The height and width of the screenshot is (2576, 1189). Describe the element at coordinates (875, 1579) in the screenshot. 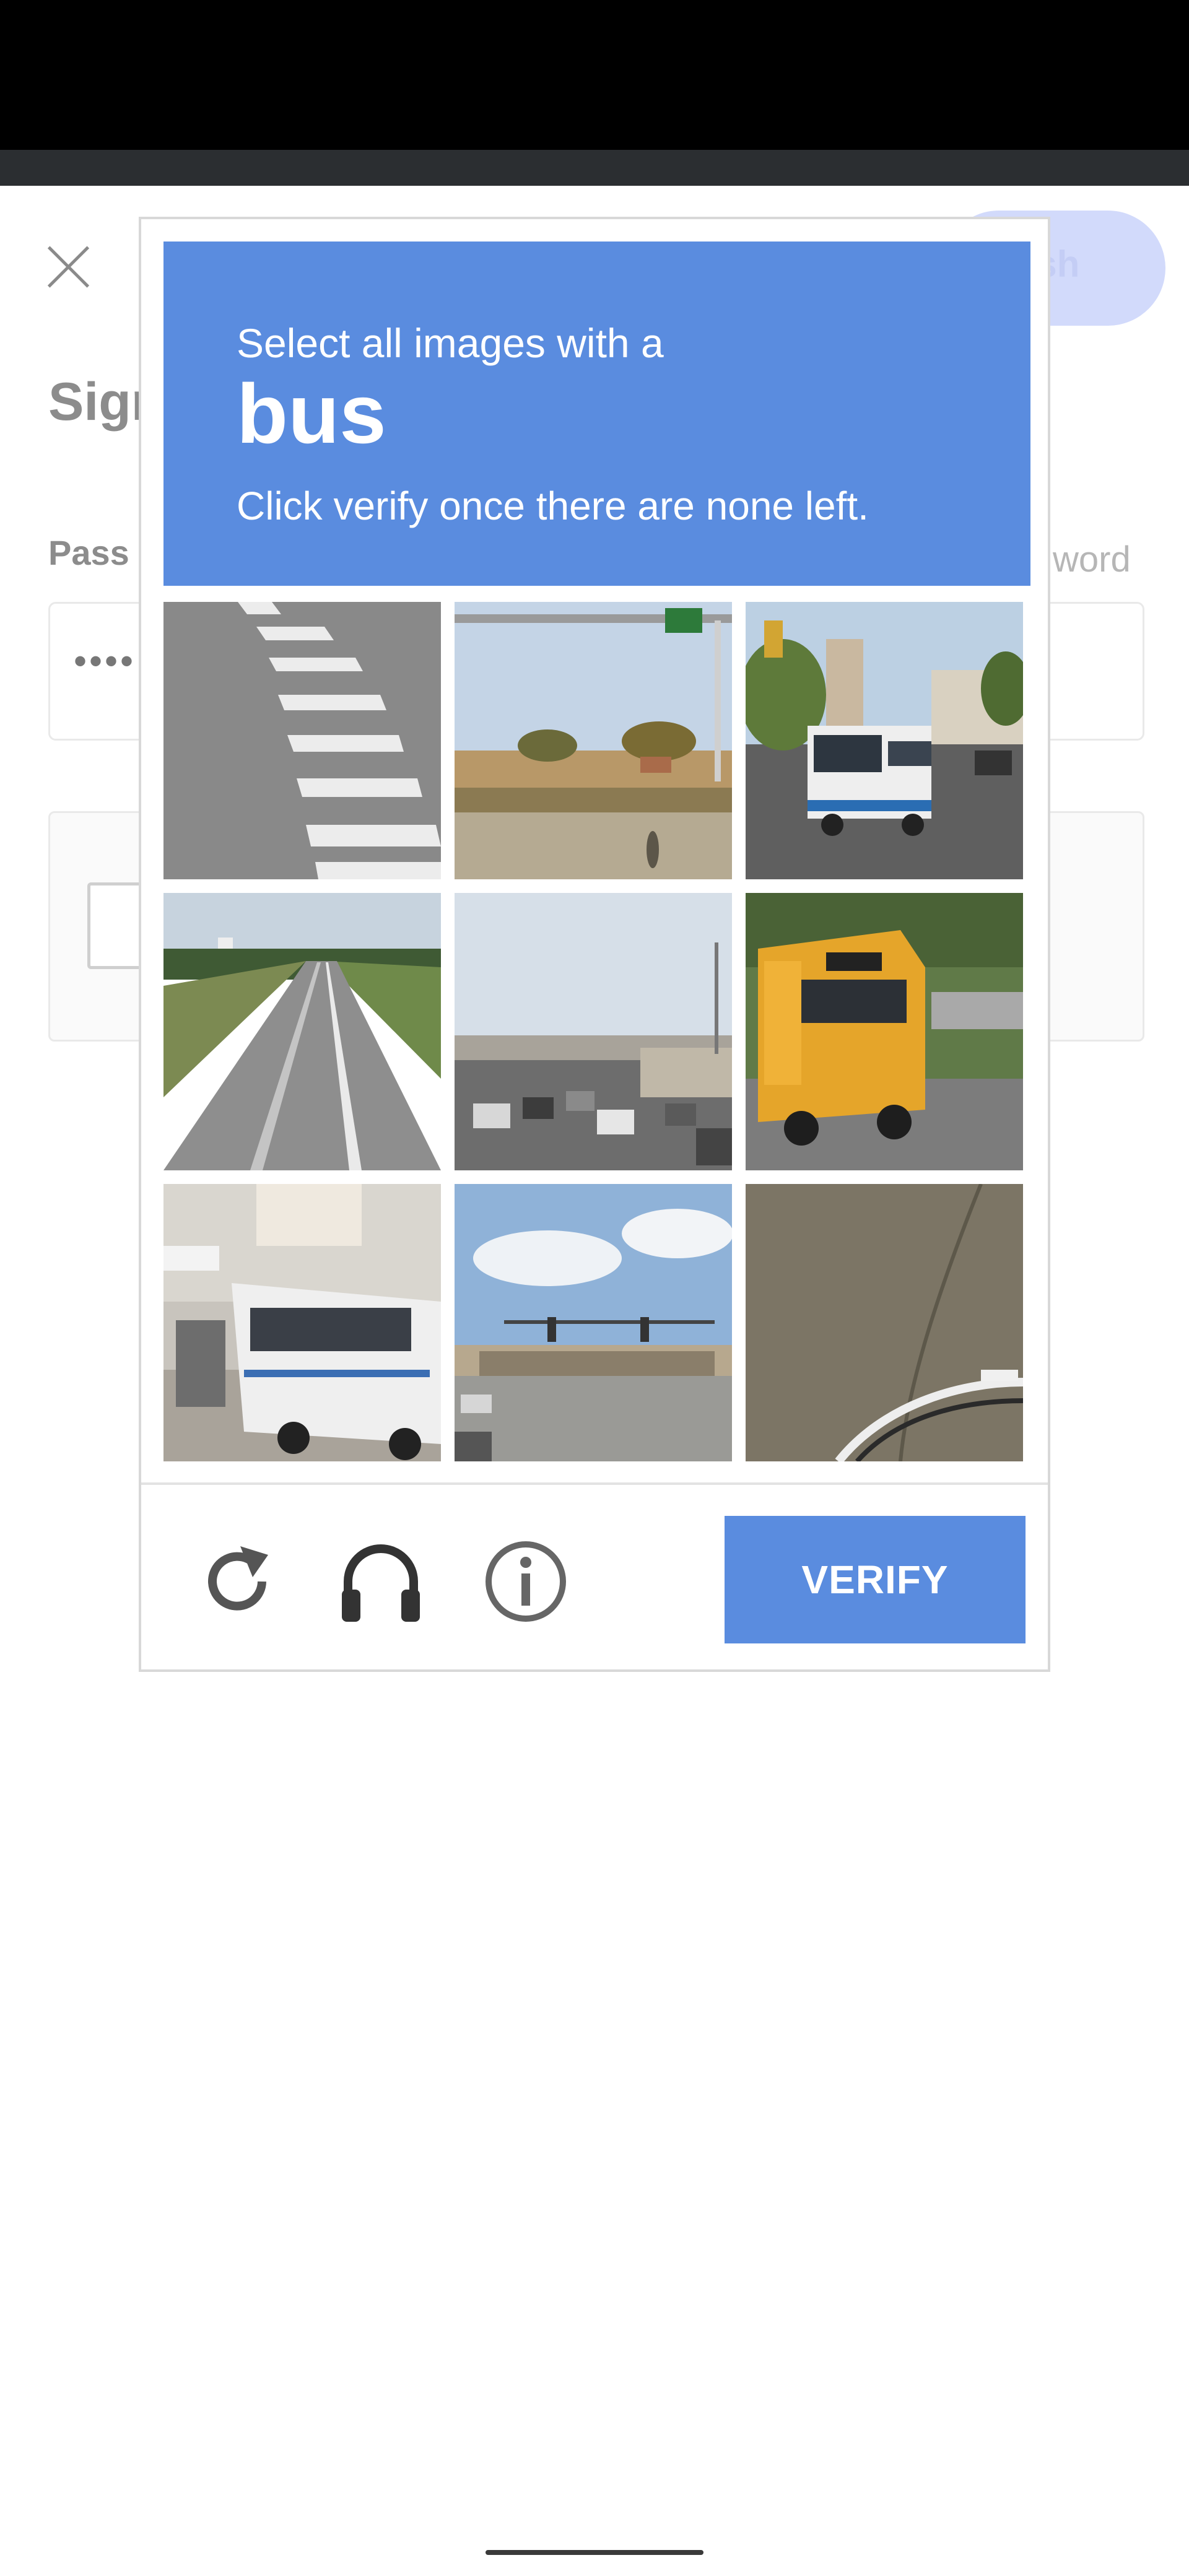

I see `verify-button: VERIFY` at that location.